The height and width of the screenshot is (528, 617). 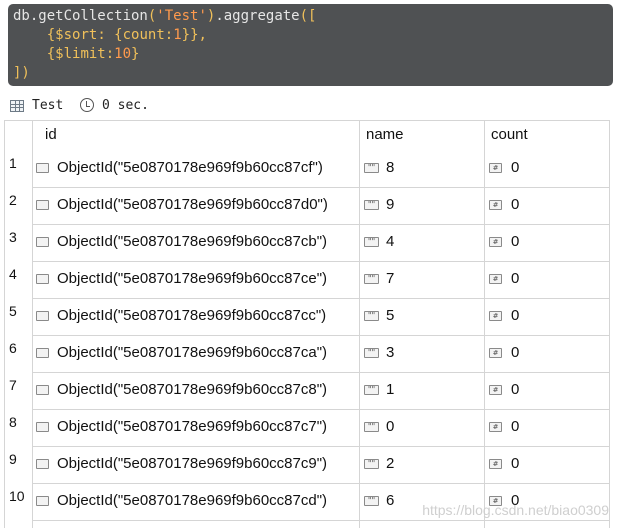 What do you see at coordinates (143, 35) in the screenshot?
I see `code-token: count` at bounding box center [143, 35].